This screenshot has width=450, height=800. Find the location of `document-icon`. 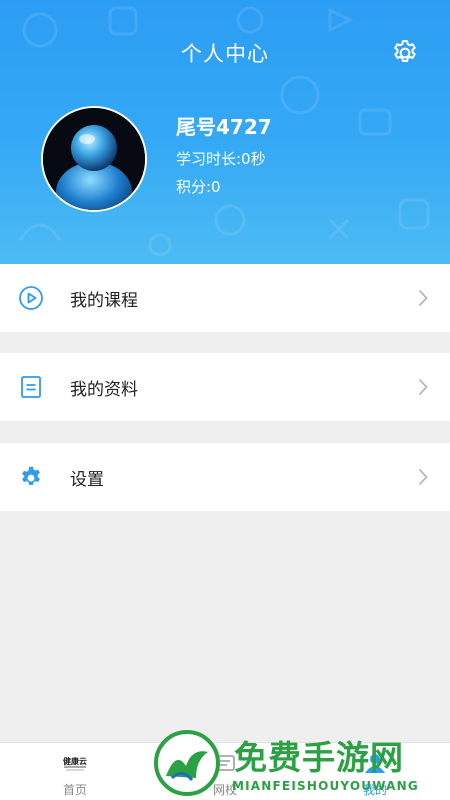

document-icon is located at coordinates (31, 387).